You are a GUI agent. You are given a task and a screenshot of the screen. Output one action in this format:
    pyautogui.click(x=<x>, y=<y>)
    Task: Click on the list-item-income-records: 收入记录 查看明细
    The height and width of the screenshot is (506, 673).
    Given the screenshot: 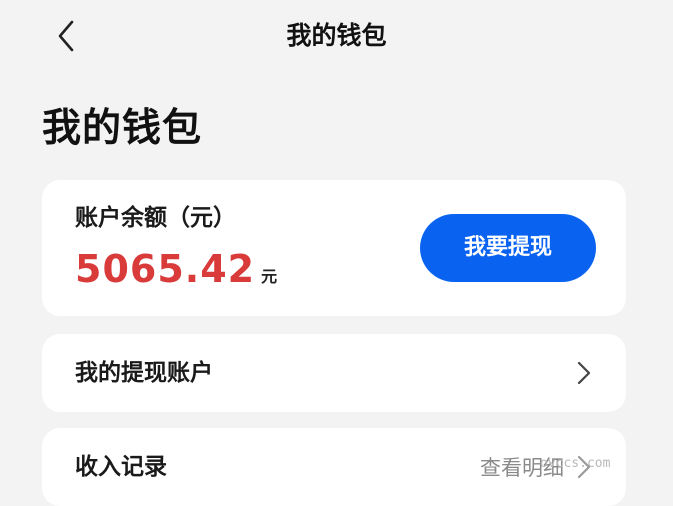 What is the action you would take?
    pyautogui.click(x=334, y=467)
    